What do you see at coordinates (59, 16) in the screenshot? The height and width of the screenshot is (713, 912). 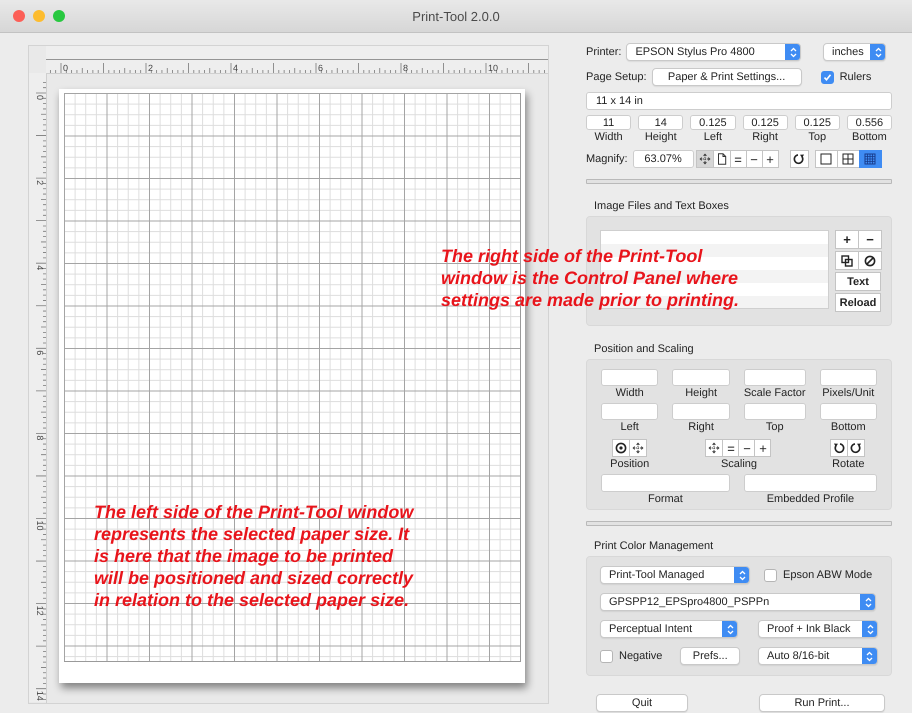 I see `zoom-button` at bounding box center [59, 16].